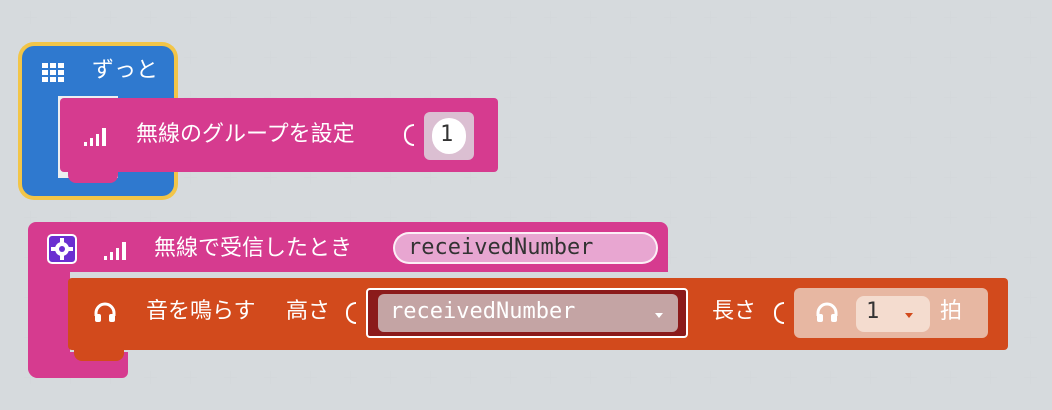 This screenshot has height=410, width=1052. What do you see at coordinates (308, 311) in the screenshot?
I see `pitch-label: 高さ` at bounding box center [308, 311].